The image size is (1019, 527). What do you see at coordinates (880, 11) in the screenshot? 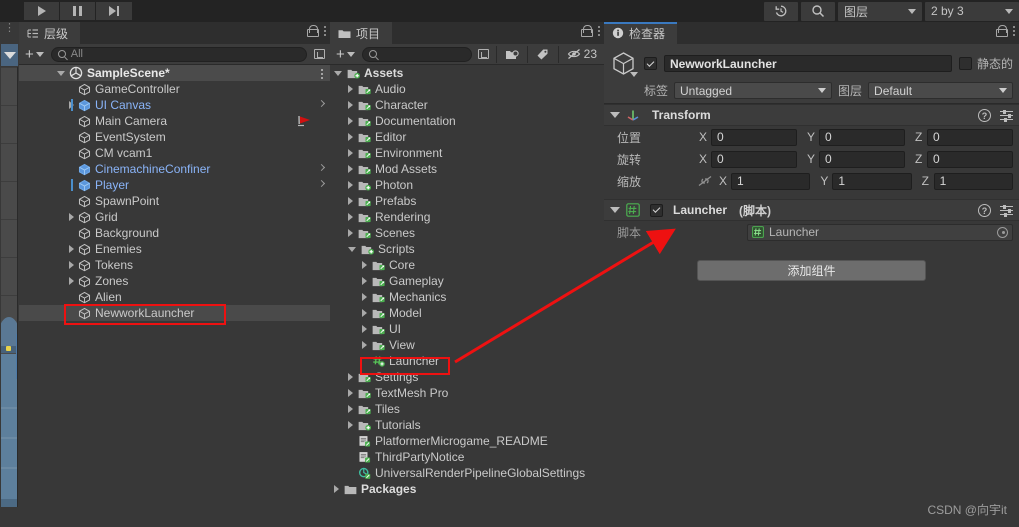
I see `layers-dropdown: 图层` at bounding box center [880, 11].